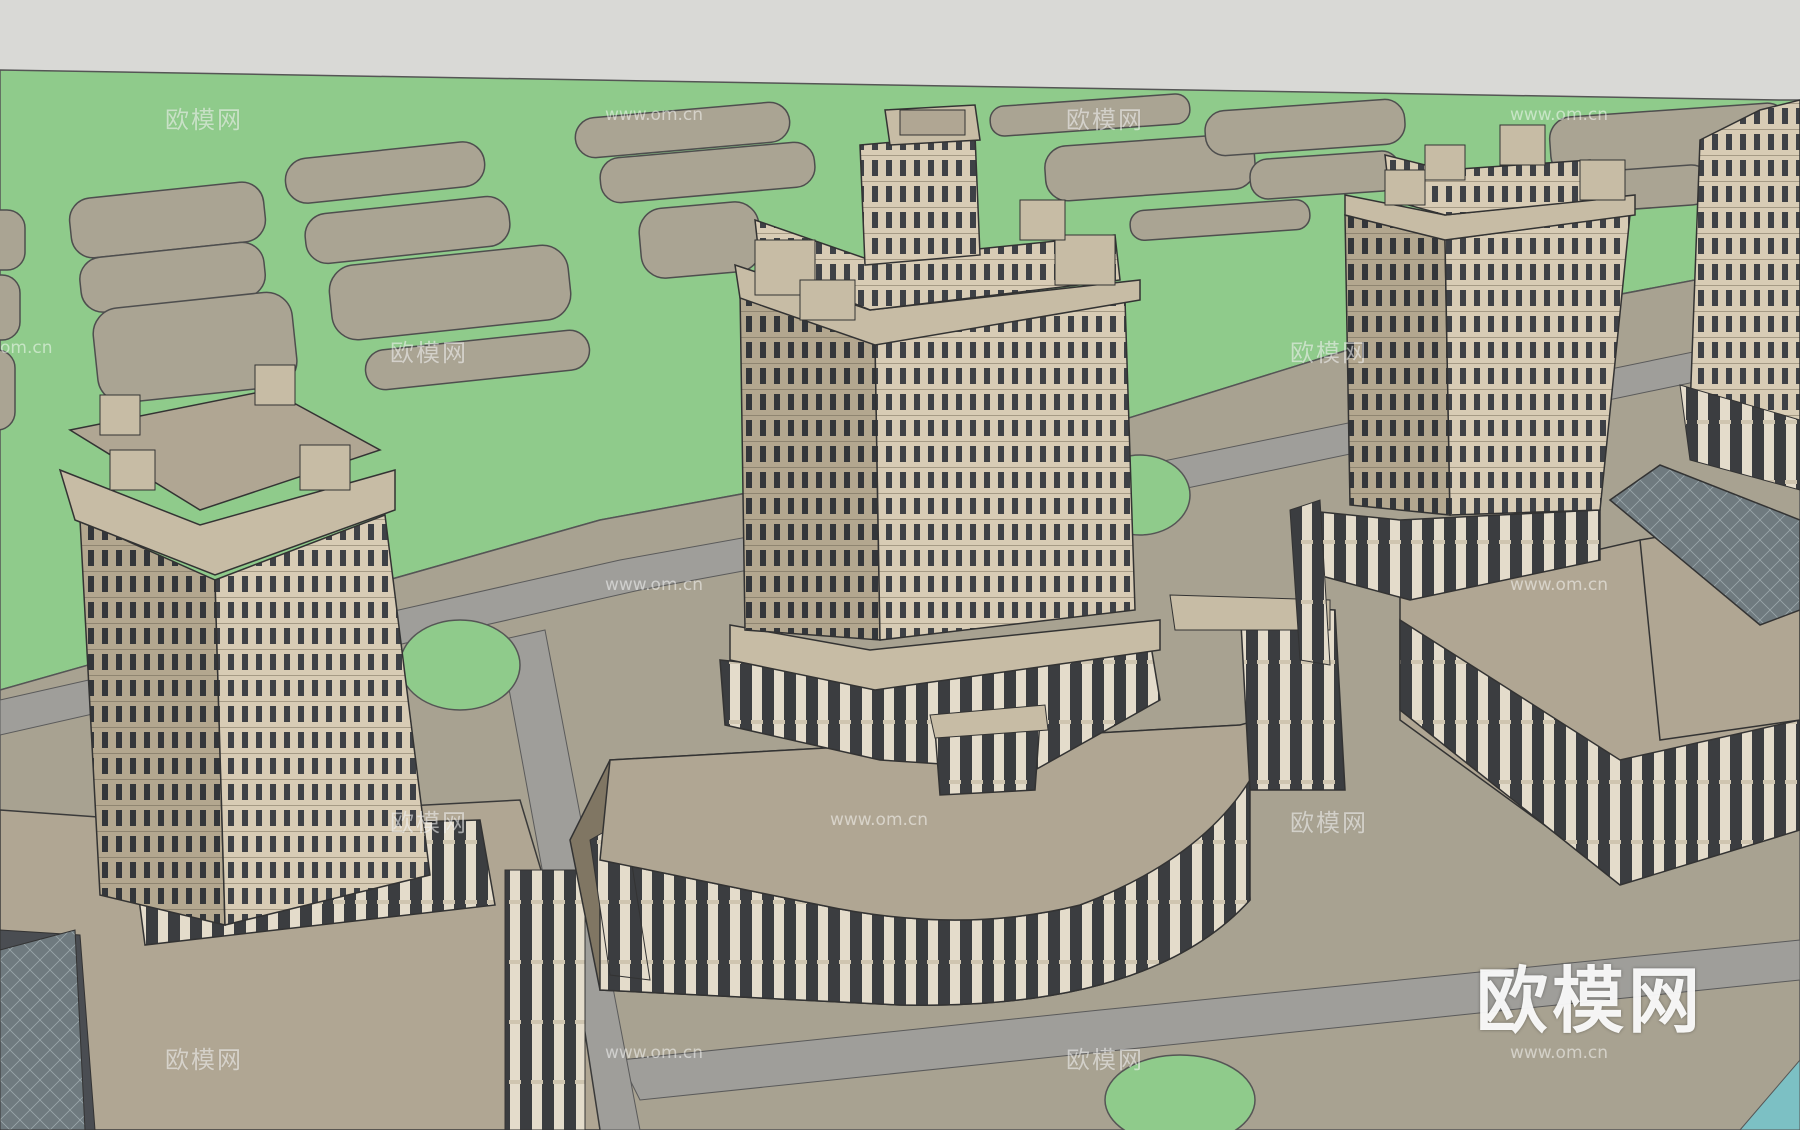 The width and height of the screenshot is (1800, 1130). I want to click on watermark-logo: 欧模网, so click(1590, 1001).